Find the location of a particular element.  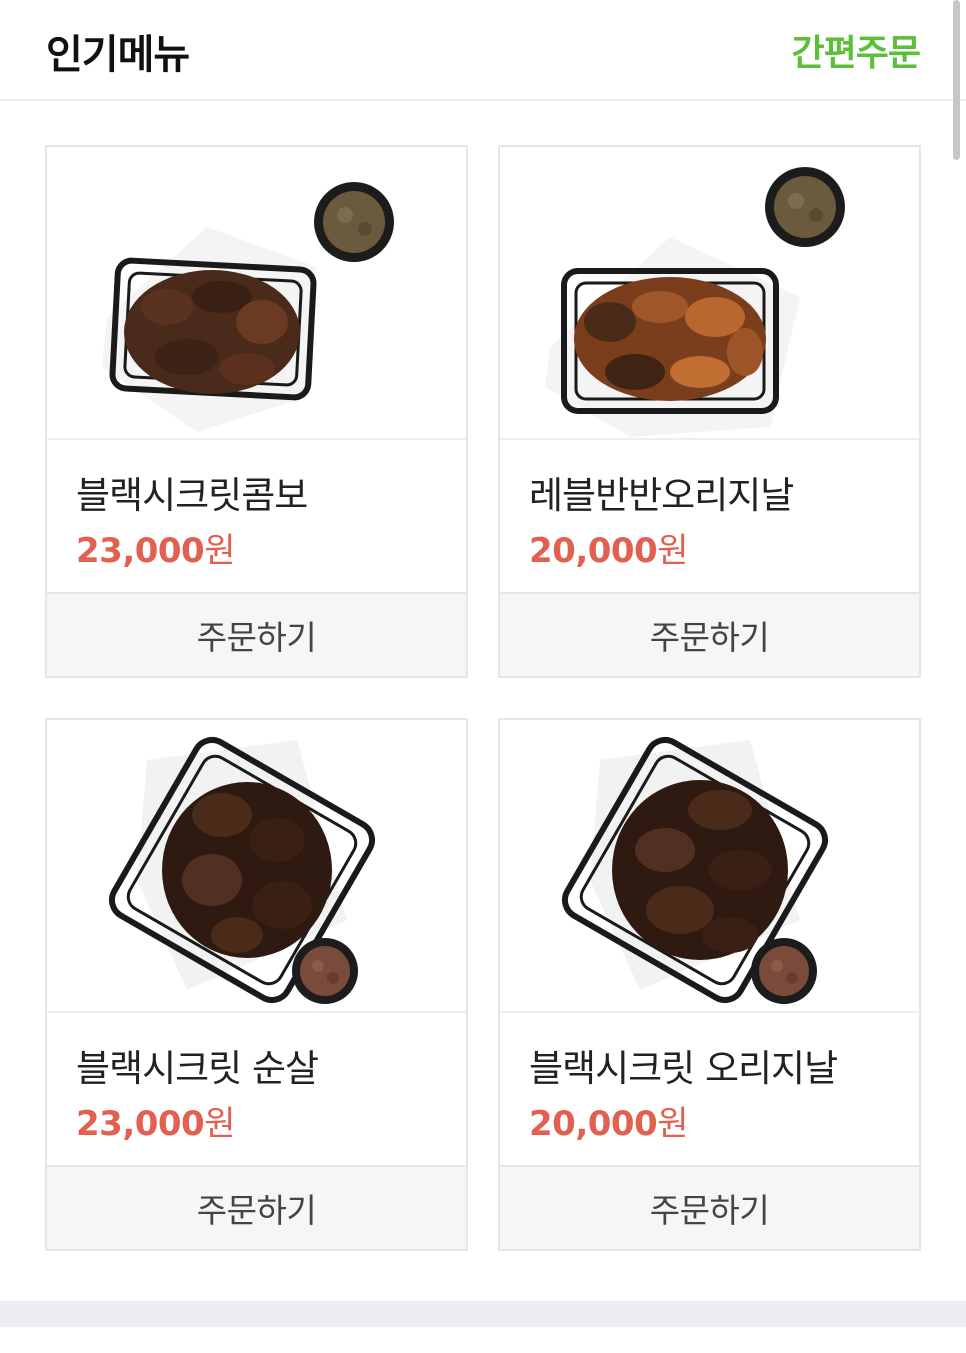

quick-order-link: 간편주문 is located at coordinates (856, 50).